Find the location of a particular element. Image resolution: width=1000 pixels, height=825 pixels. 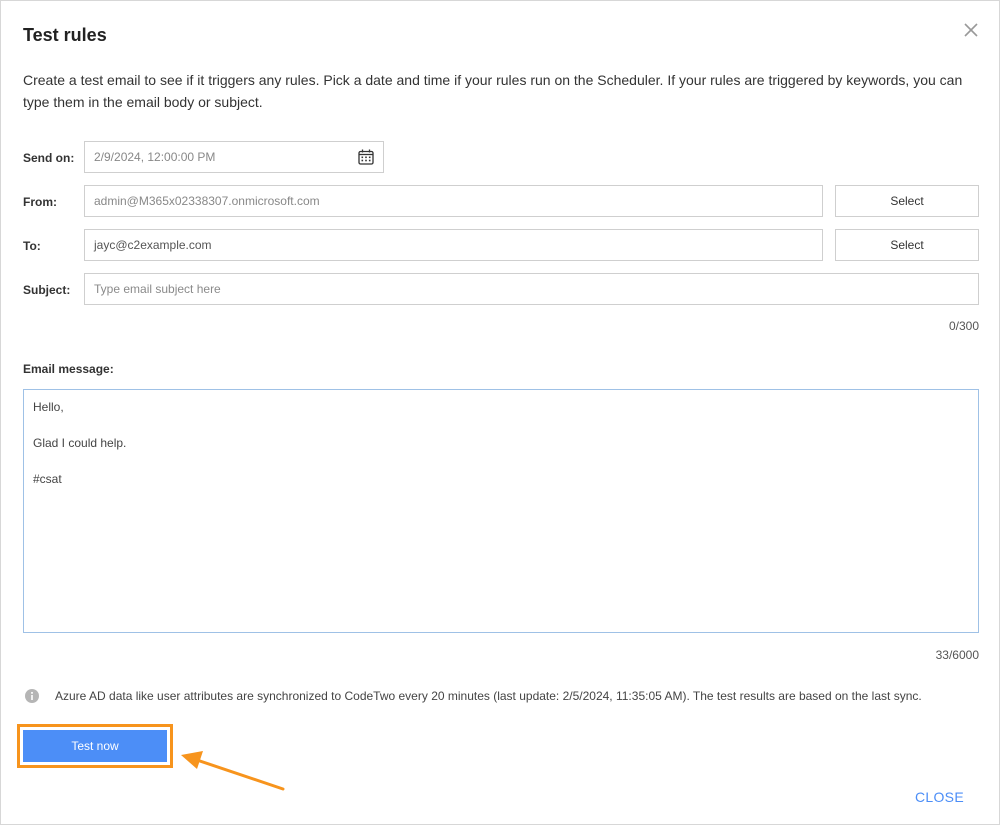

send-on-datetime-field: 2/9/2024, 12:00:00 PM is located at coordinates (234, 157).